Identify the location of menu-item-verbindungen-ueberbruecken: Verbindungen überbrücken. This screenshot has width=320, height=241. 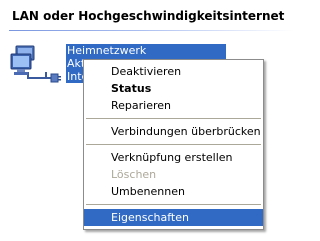
(173, 131).